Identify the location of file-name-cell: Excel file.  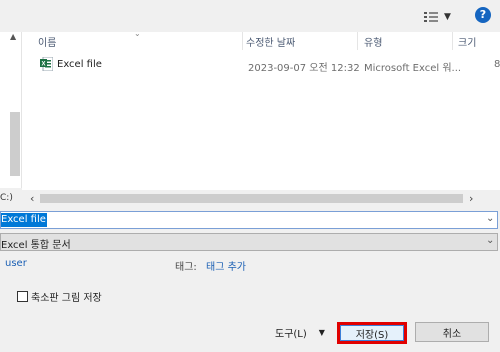
(79, 64).